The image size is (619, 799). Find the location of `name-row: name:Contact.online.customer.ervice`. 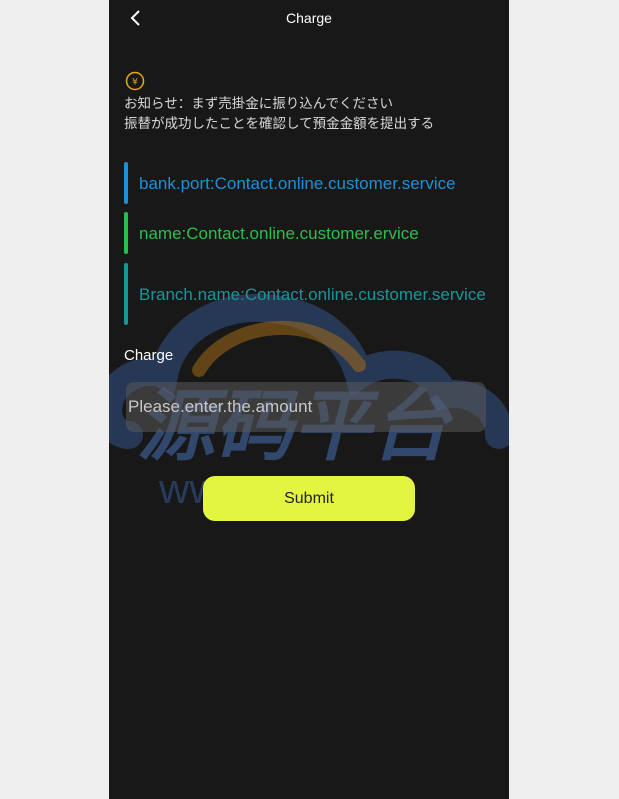

name-row: name:Contact.online.customer.ervice is located at coordinates (310, 233).